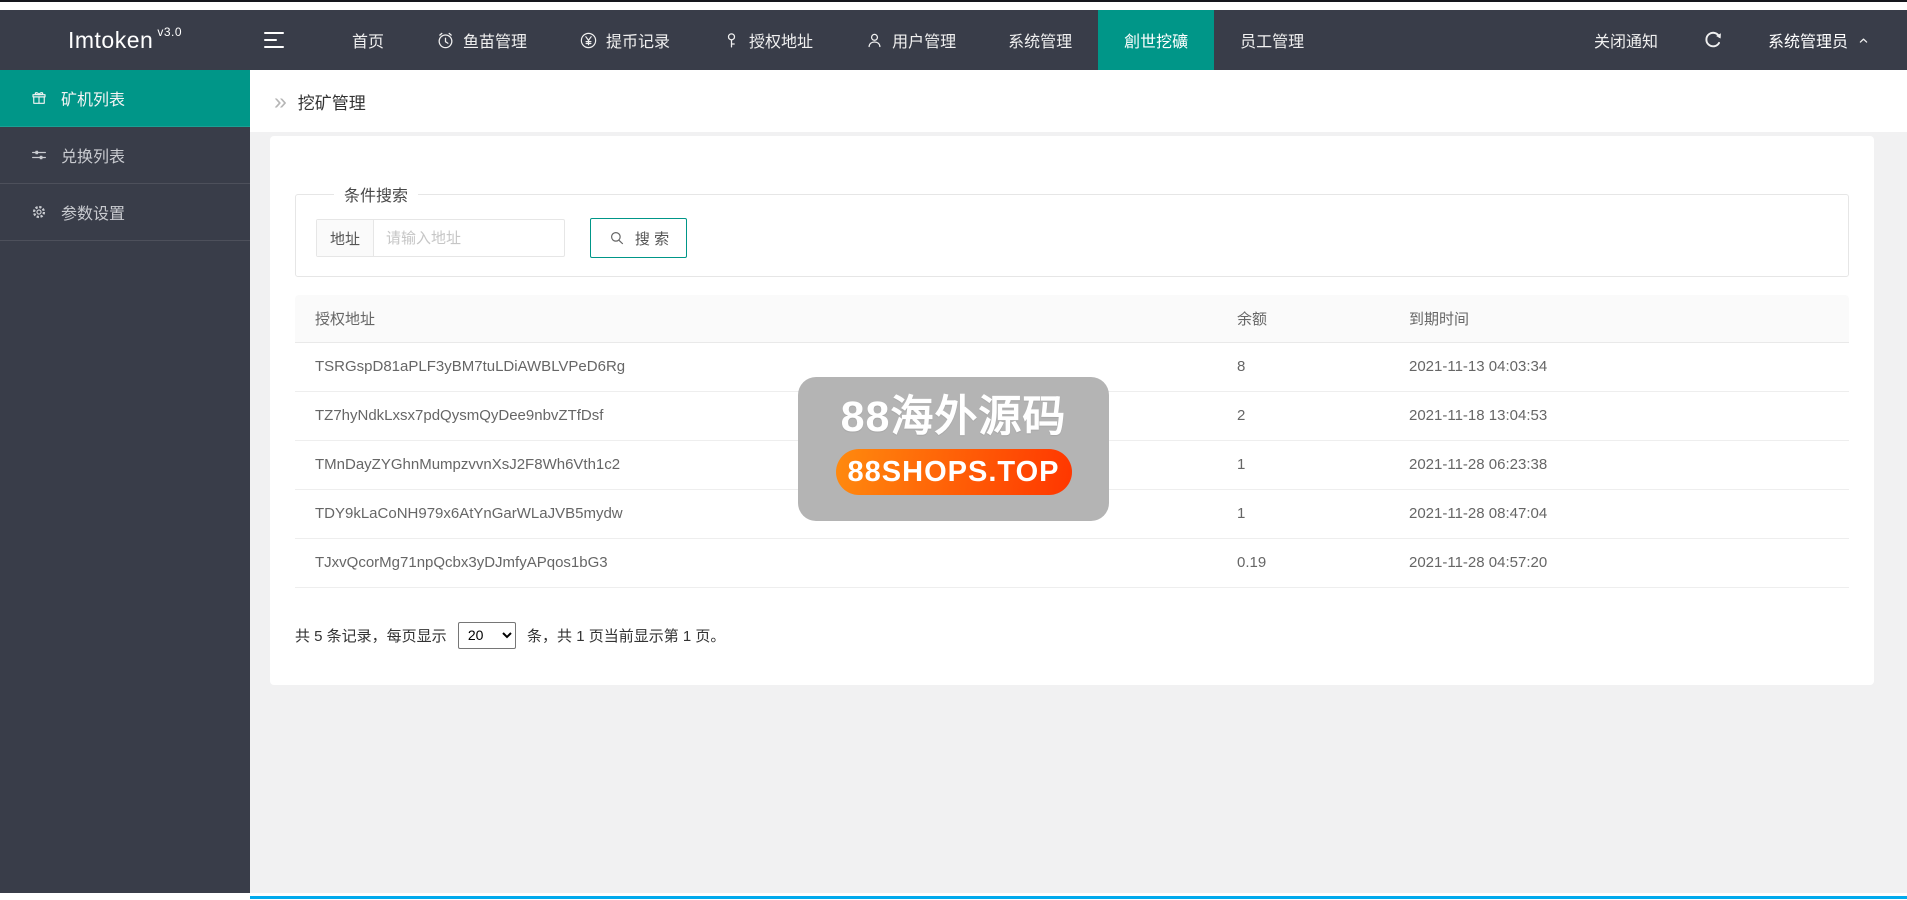 This screenshot has width=1907, height=900. What do you see at coordinates (125, 98) in the screenshot?
I see `sidebar-item-miner-list: 矿机列表` at bounding box center [125, 98].